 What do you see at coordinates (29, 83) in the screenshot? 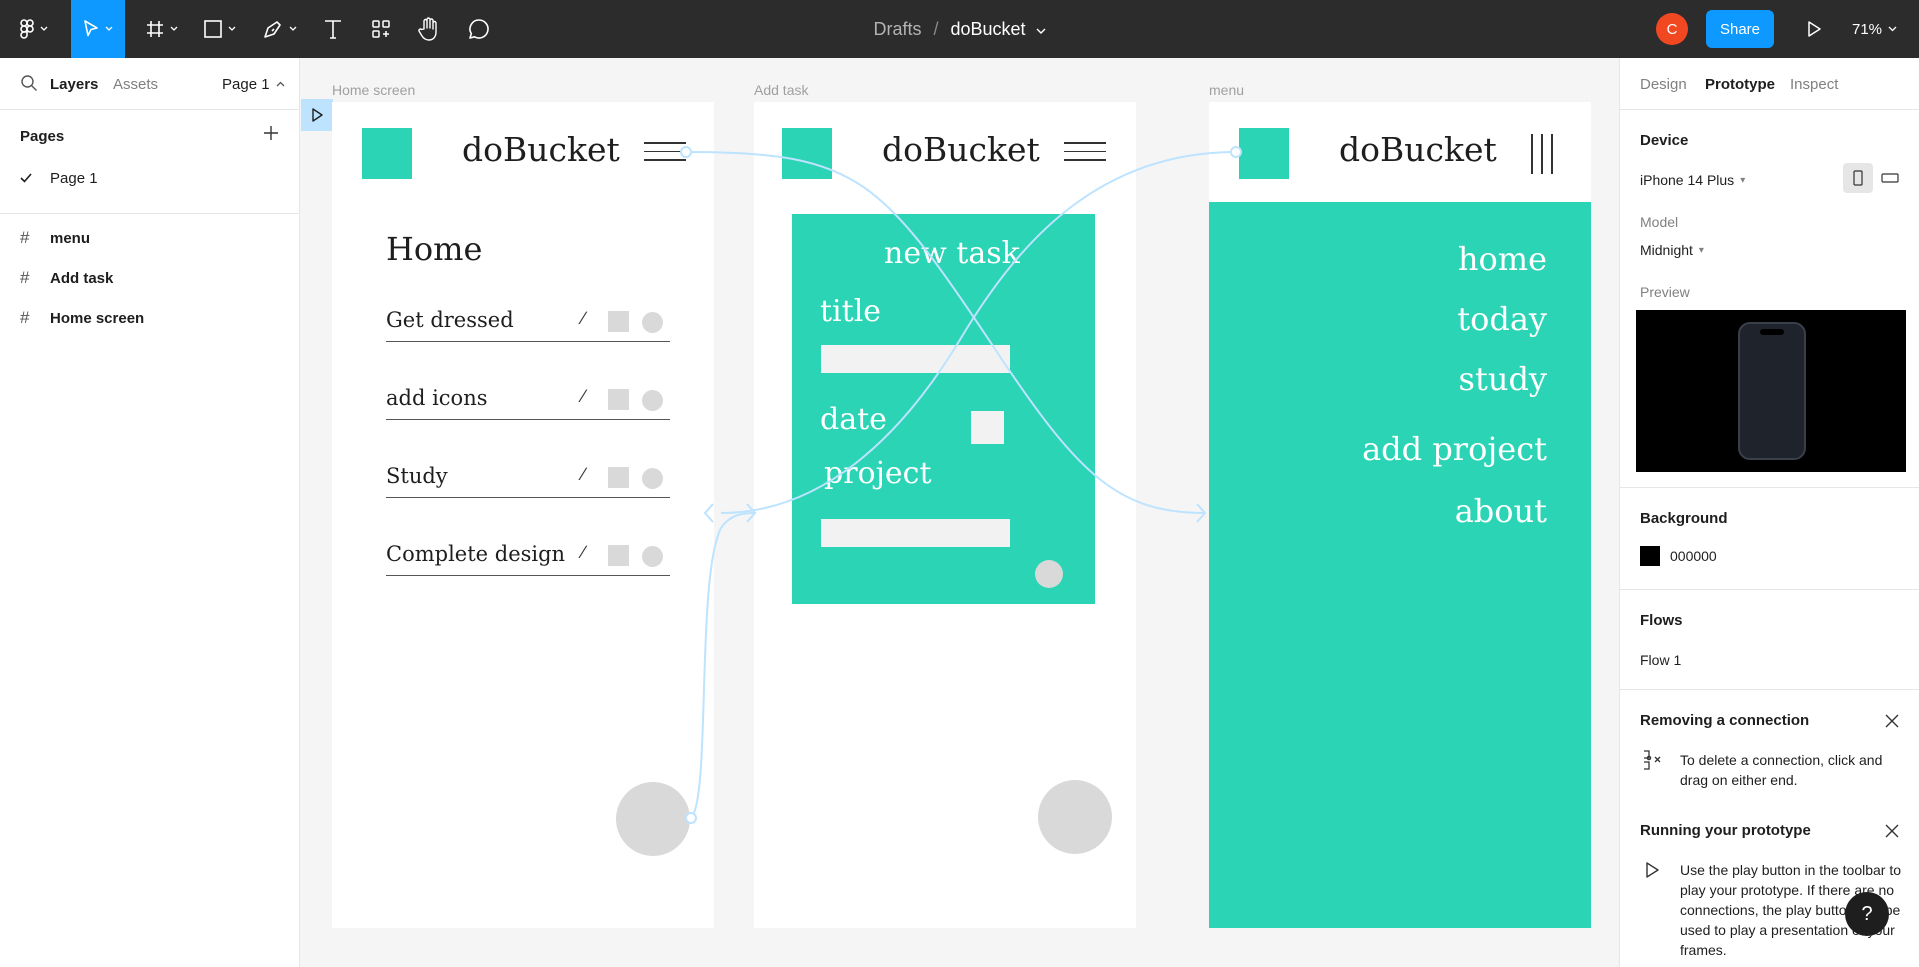
I see `search-icon` at bounding box center [29, 83].